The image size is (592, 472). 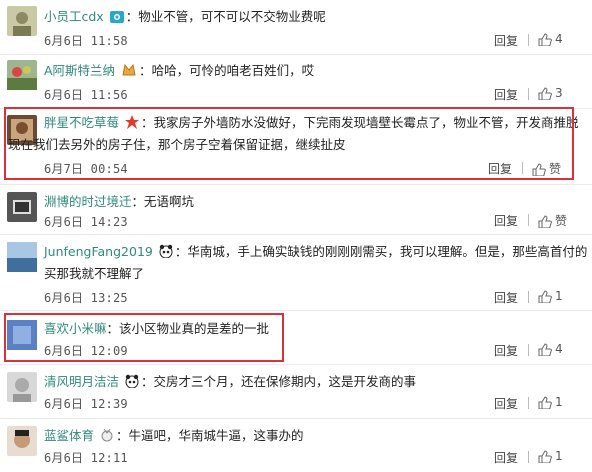 What do you see at coordinates (74, 16) in the screenshot?
I see `username: 小员工cdx` at bounding box center [74, 16].